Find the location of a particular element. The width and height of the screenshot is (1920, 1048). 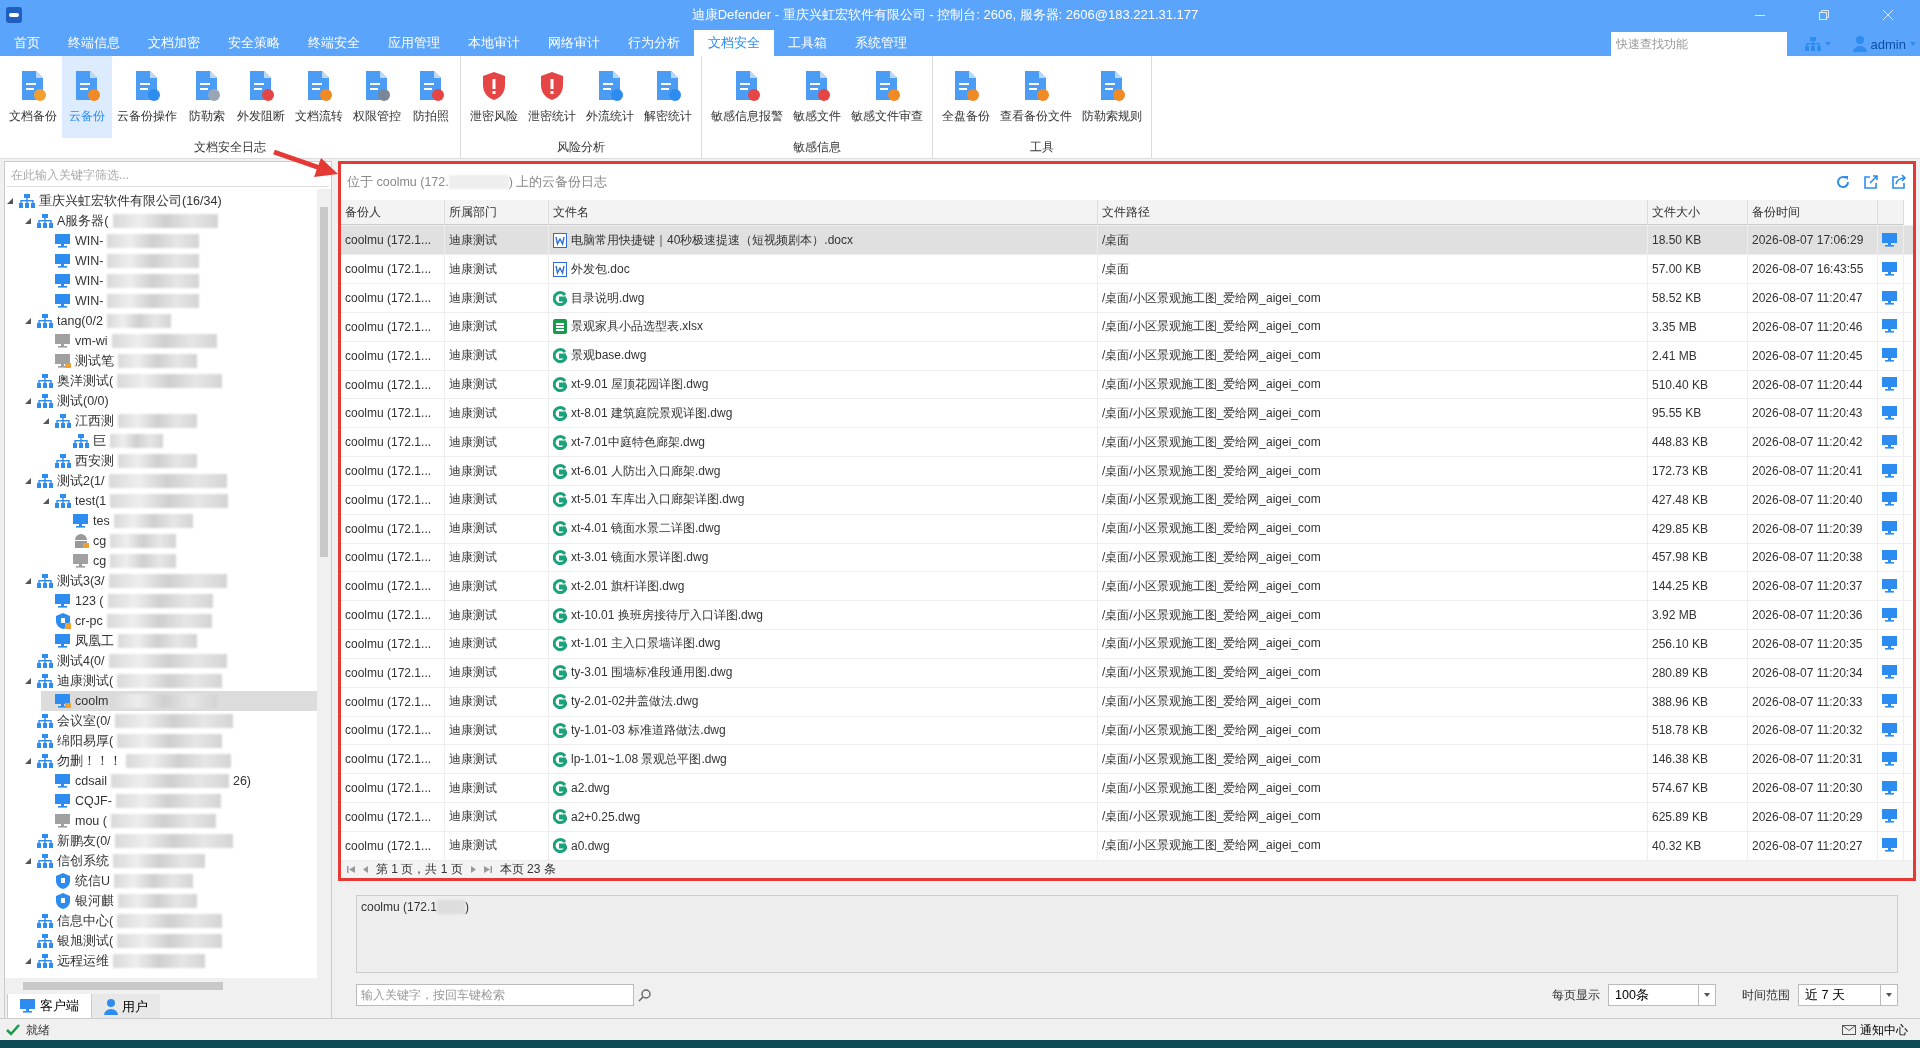

search-icon is located at coordinates (645, 995).